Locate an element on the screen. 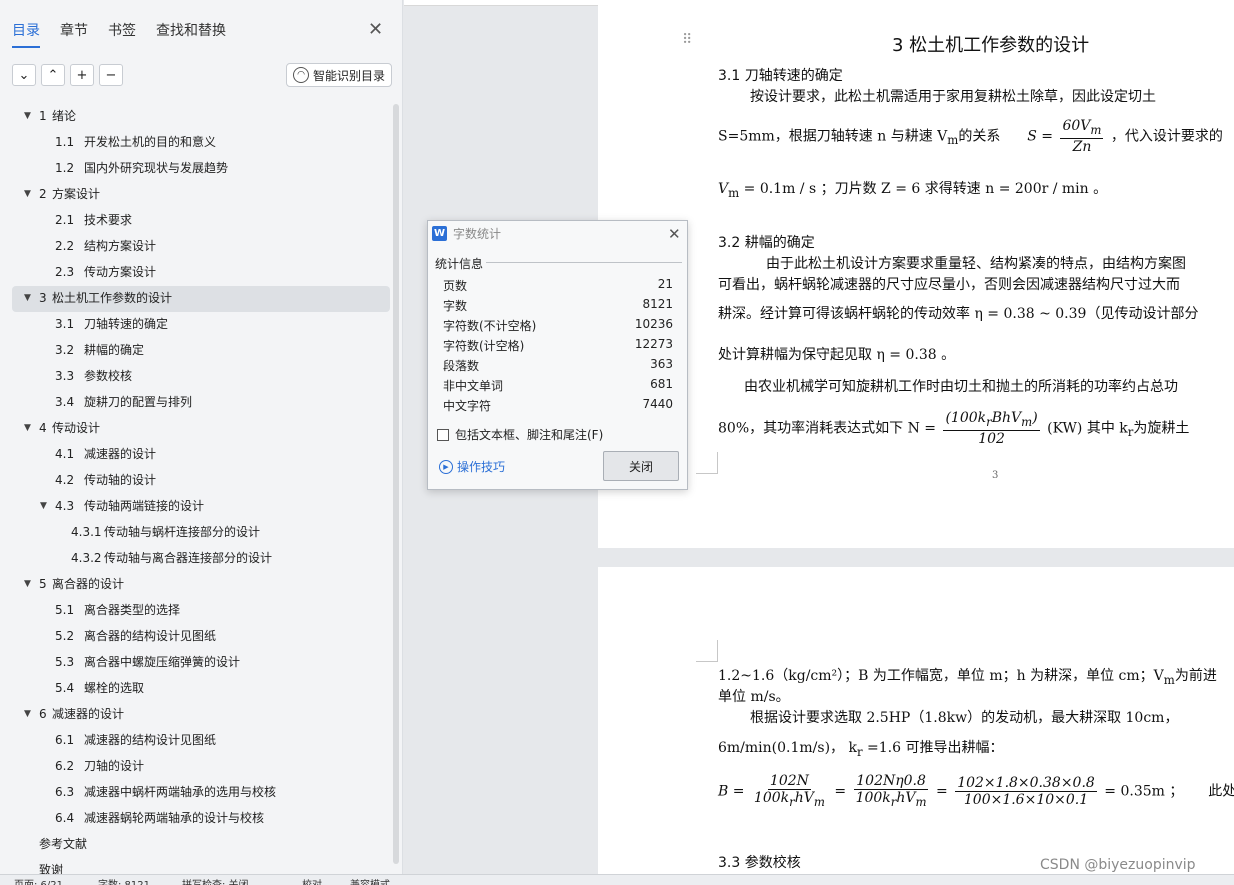  toc-item-label: 方案设计 is located at coordinates (76, 194).